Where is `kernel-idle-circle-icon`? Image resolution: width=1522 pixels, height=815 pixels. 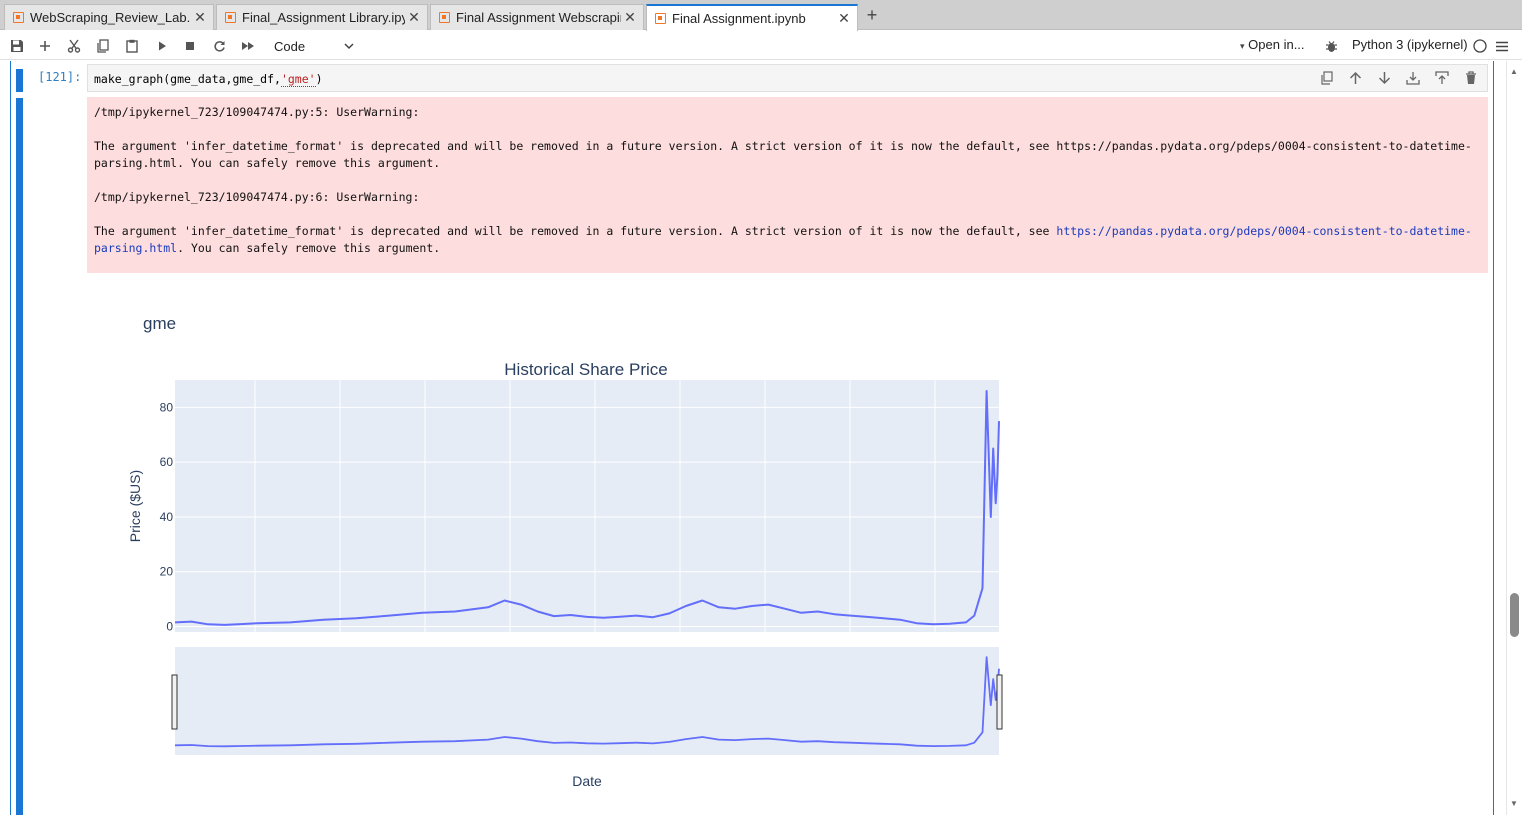
kernel-idle-circle-icon is located at coordinates (1480, 46).